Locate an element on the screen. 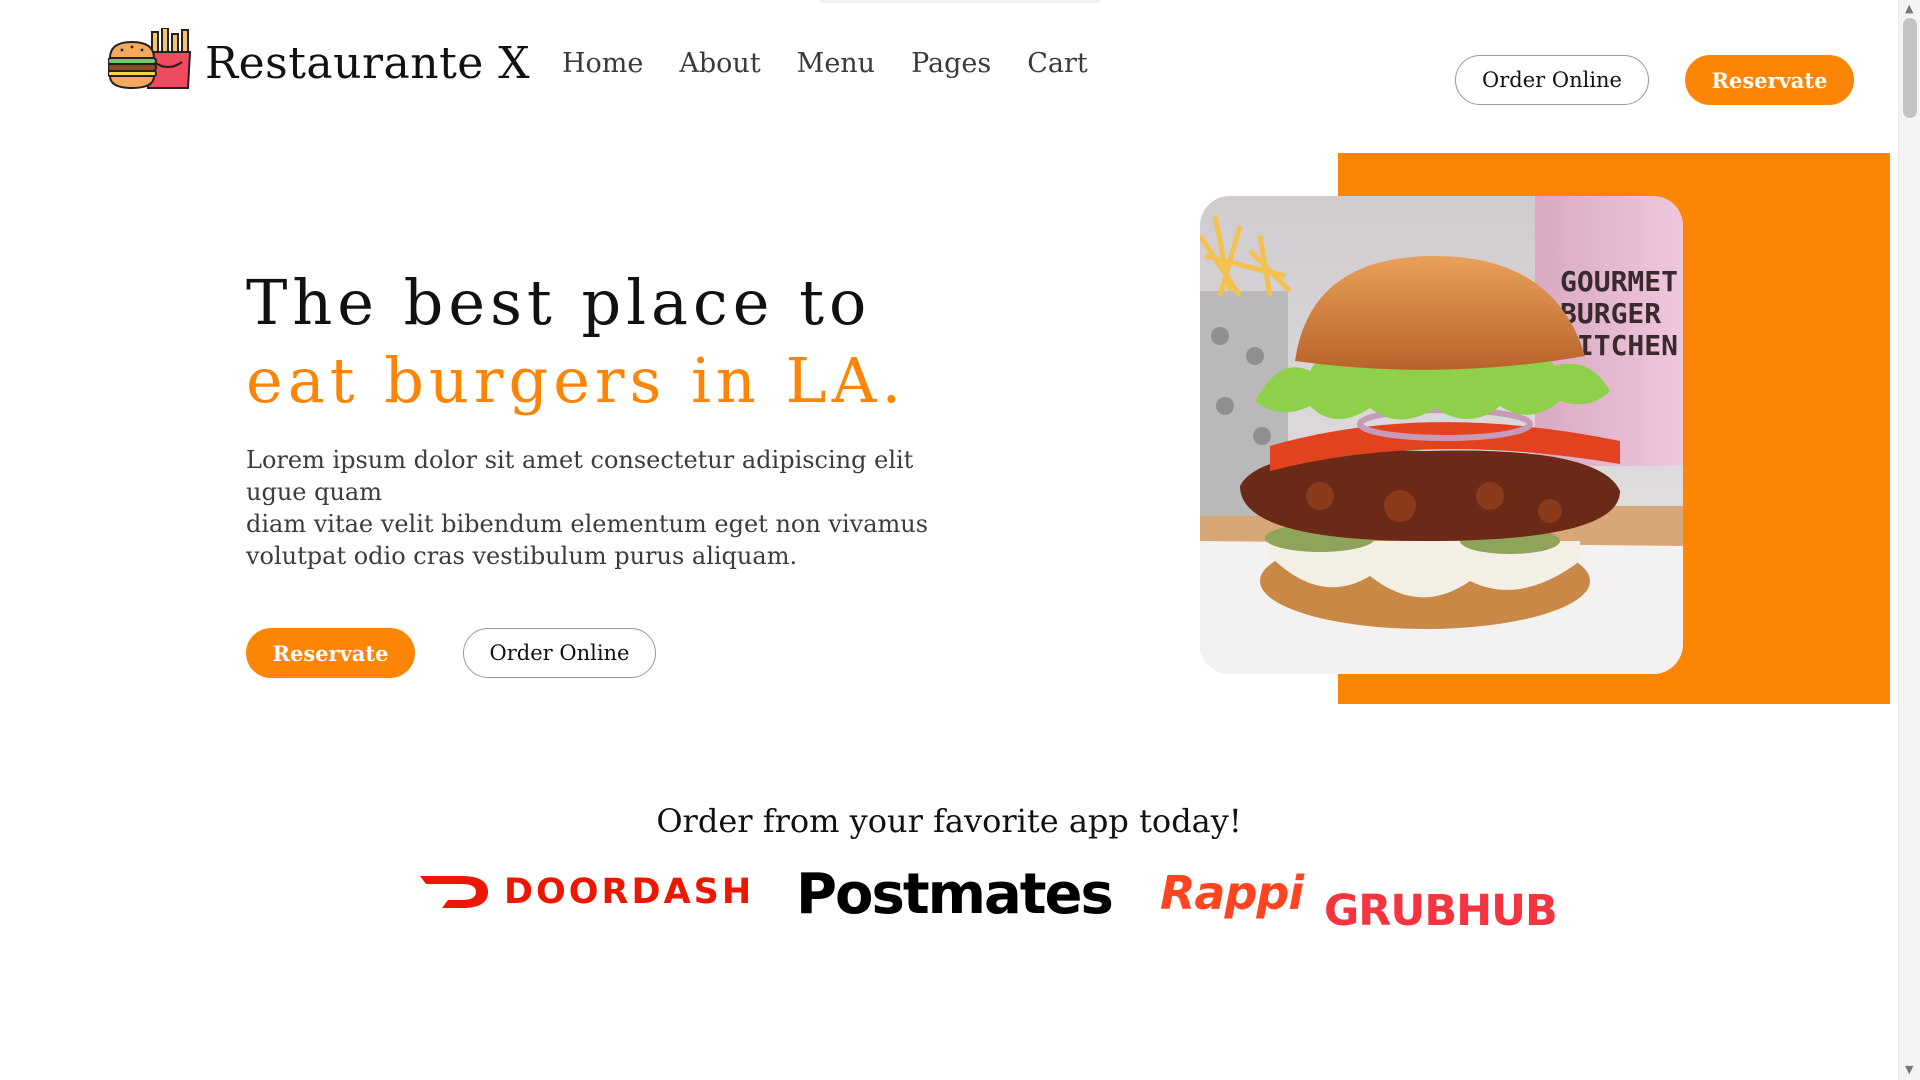 This screenshot has width=1920, height=1080. brand-name: Restaurante X is located at coordinates (367, 63).